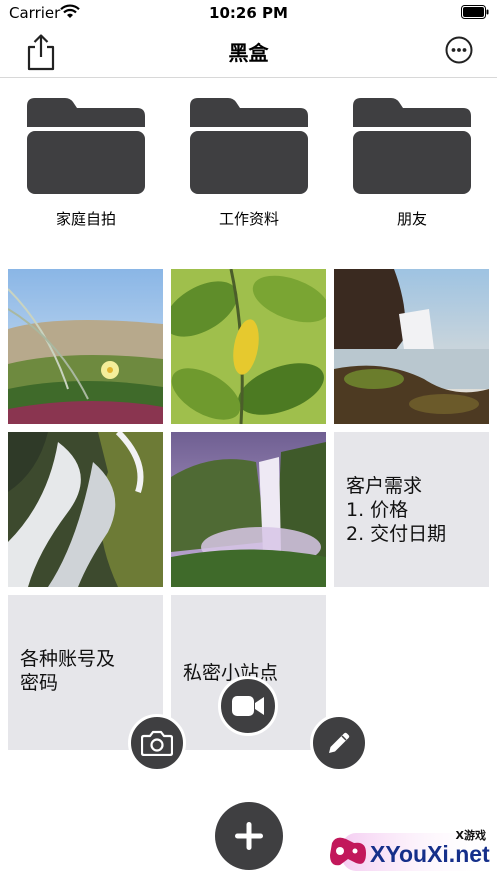 Image resolution: width=497 pixels, height=883 pixels. What do you see at coordinates (475, 12) in the screenshot?
I see `battery-icon` at bounding box center [475, 12].